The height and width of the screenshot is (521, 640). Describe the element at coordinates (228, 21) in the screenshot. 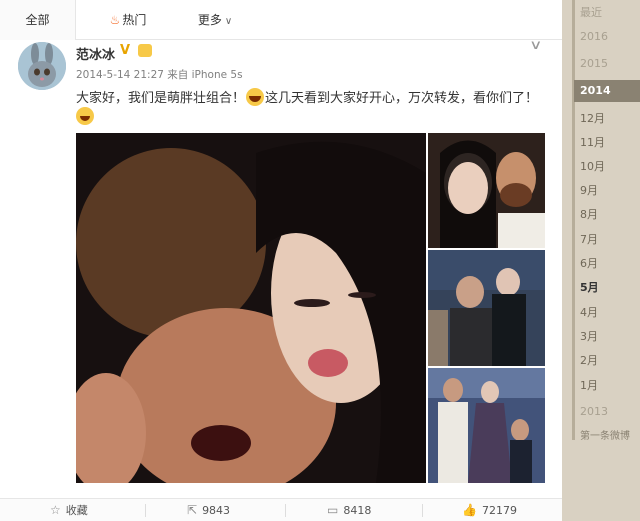

I see `chevron-down-icon: ∨` at that location.